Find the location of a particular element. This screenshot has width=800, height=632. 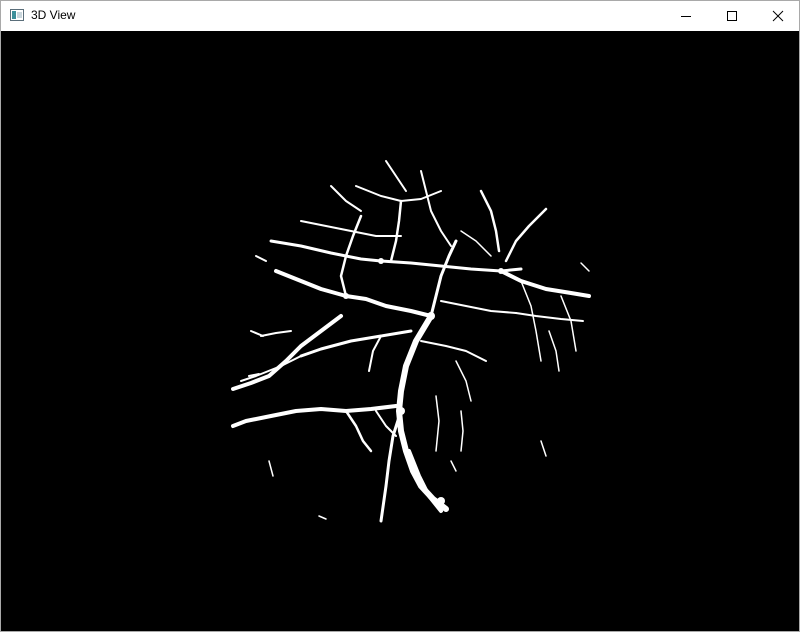

close-button is located at coordinates (777, 16).